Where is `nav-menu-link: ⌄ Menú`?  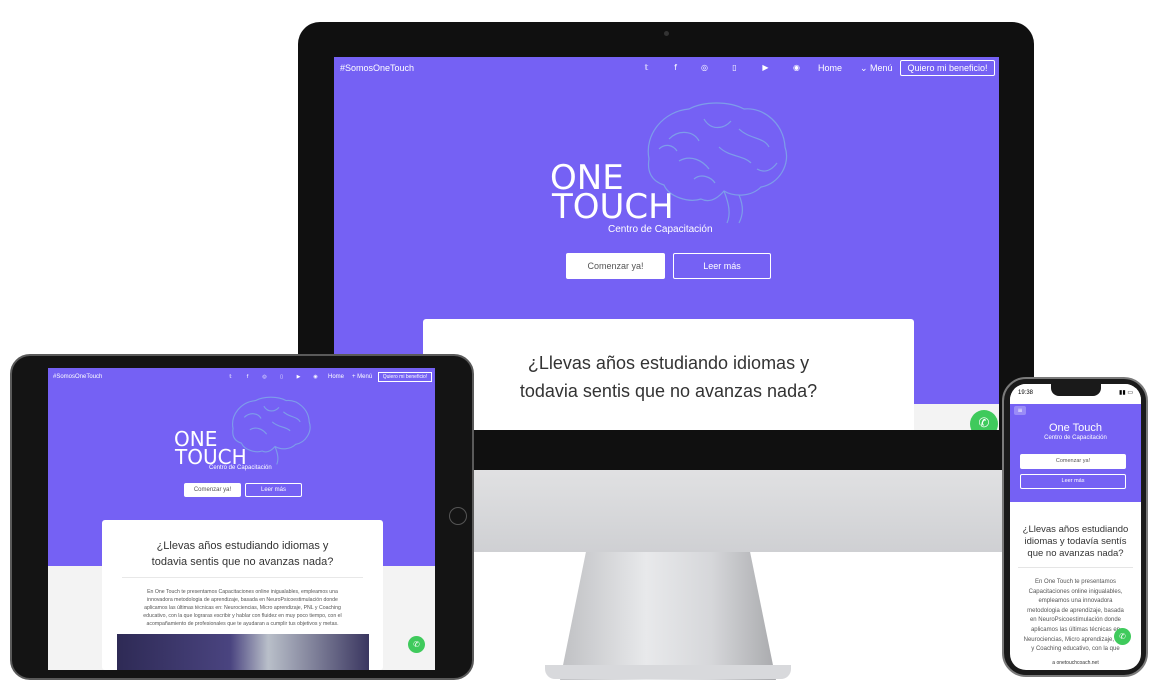
nav-menu-link: ⌄ Menú is located at coordinates (876, 68).